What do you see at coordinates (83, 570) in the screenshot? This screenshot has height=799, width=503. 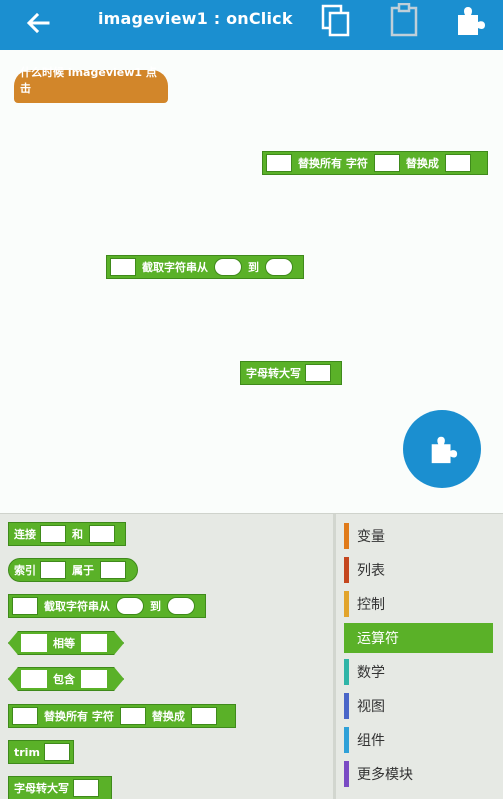 I see `block-label: 属于` at bounding box center [83, 570].